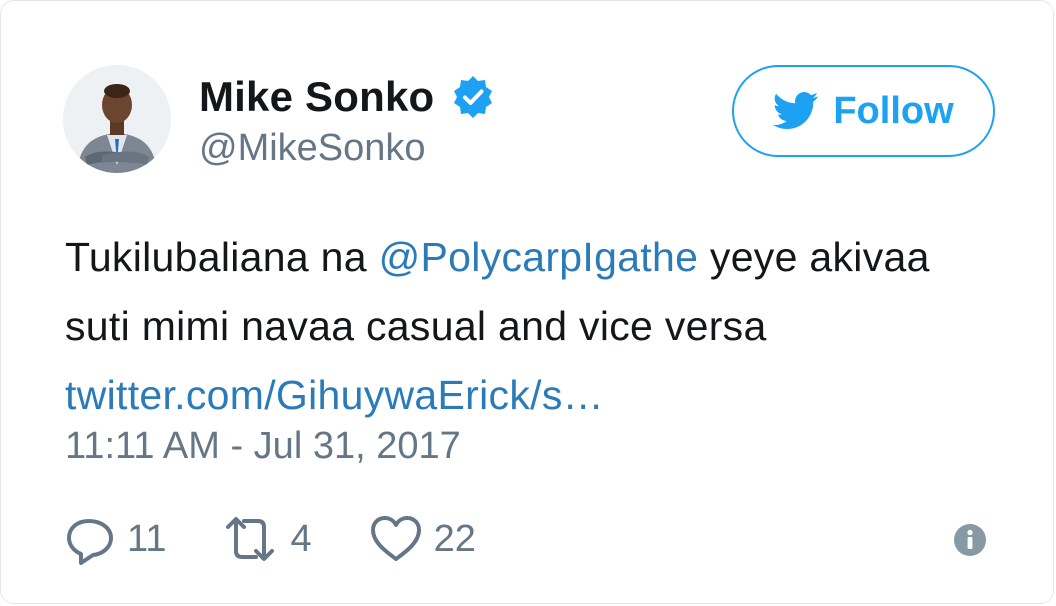  I want to click on author-handle: @MikeSonko, so click(312, 148).